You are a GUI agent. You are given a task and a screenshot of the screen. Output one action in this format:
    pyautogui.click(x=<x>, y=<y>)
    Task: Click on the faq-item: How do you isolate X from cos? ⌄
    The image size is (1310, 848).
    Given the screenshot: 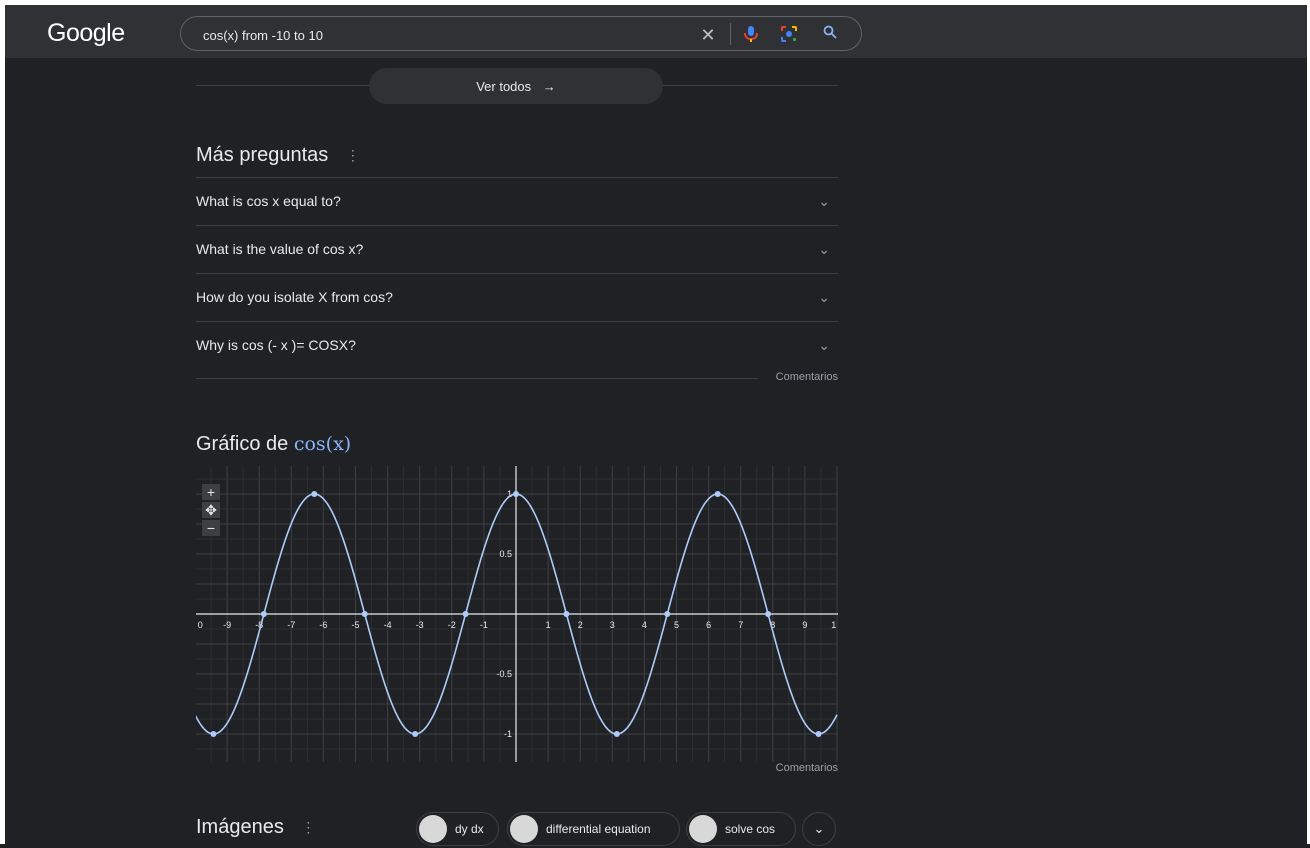 What is the action you would take?
    pyautogui.click(x=517, y=297)
    